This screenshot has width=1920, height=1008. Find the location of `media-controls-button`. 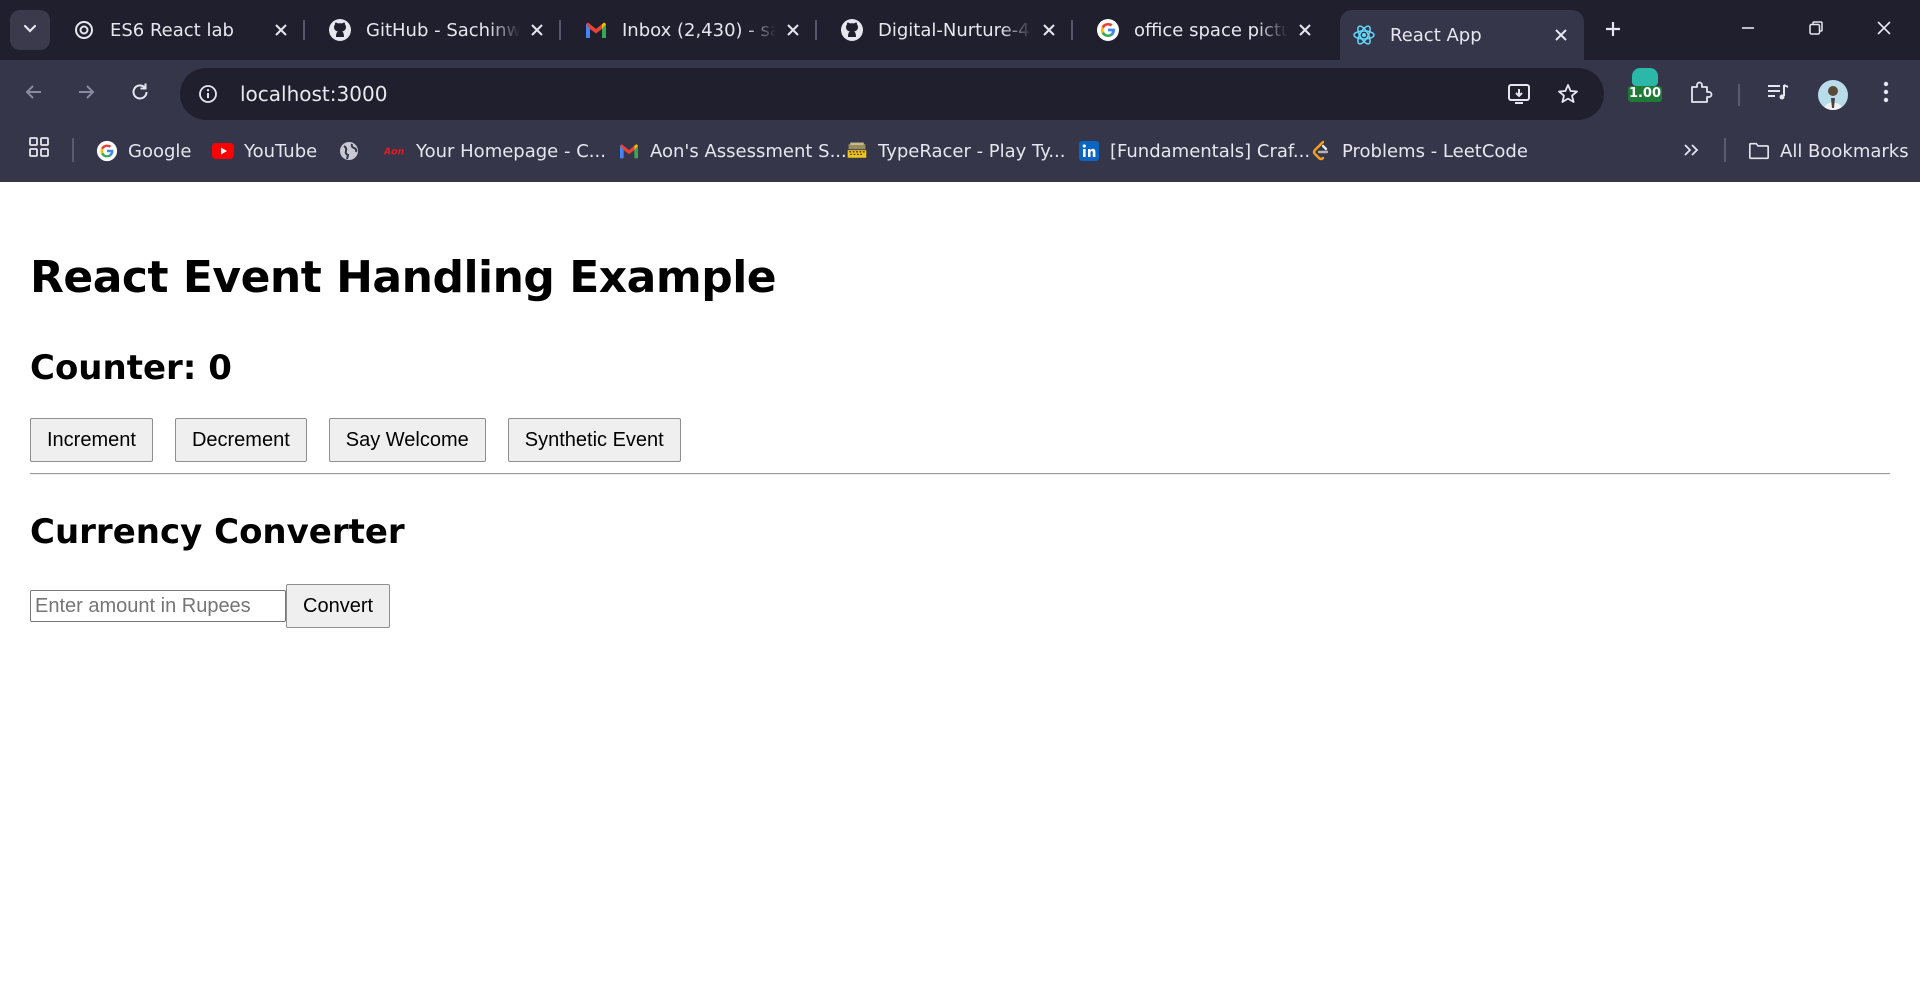

media-controls-button is located at coordinates (1778, 94).